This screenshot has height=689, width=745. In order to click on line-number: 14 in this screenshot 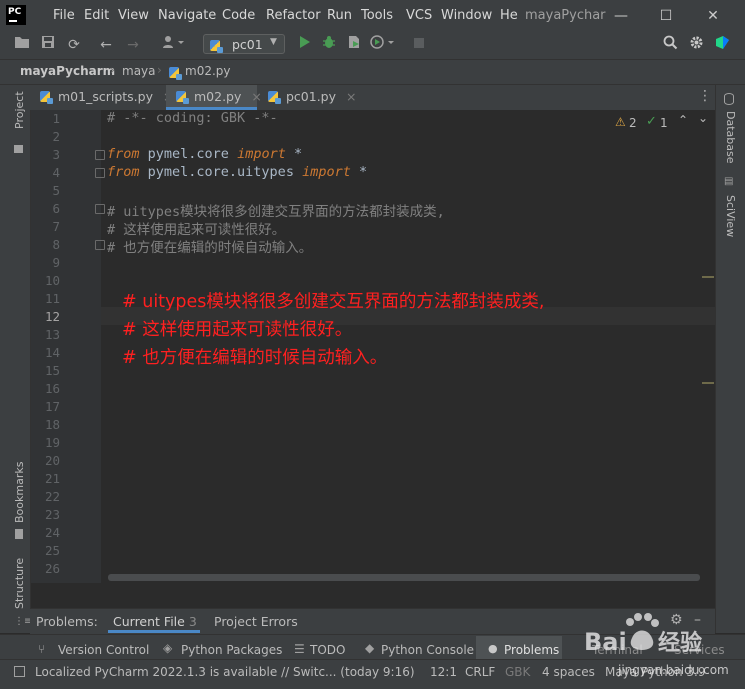, I will do `click(52, 352)`.